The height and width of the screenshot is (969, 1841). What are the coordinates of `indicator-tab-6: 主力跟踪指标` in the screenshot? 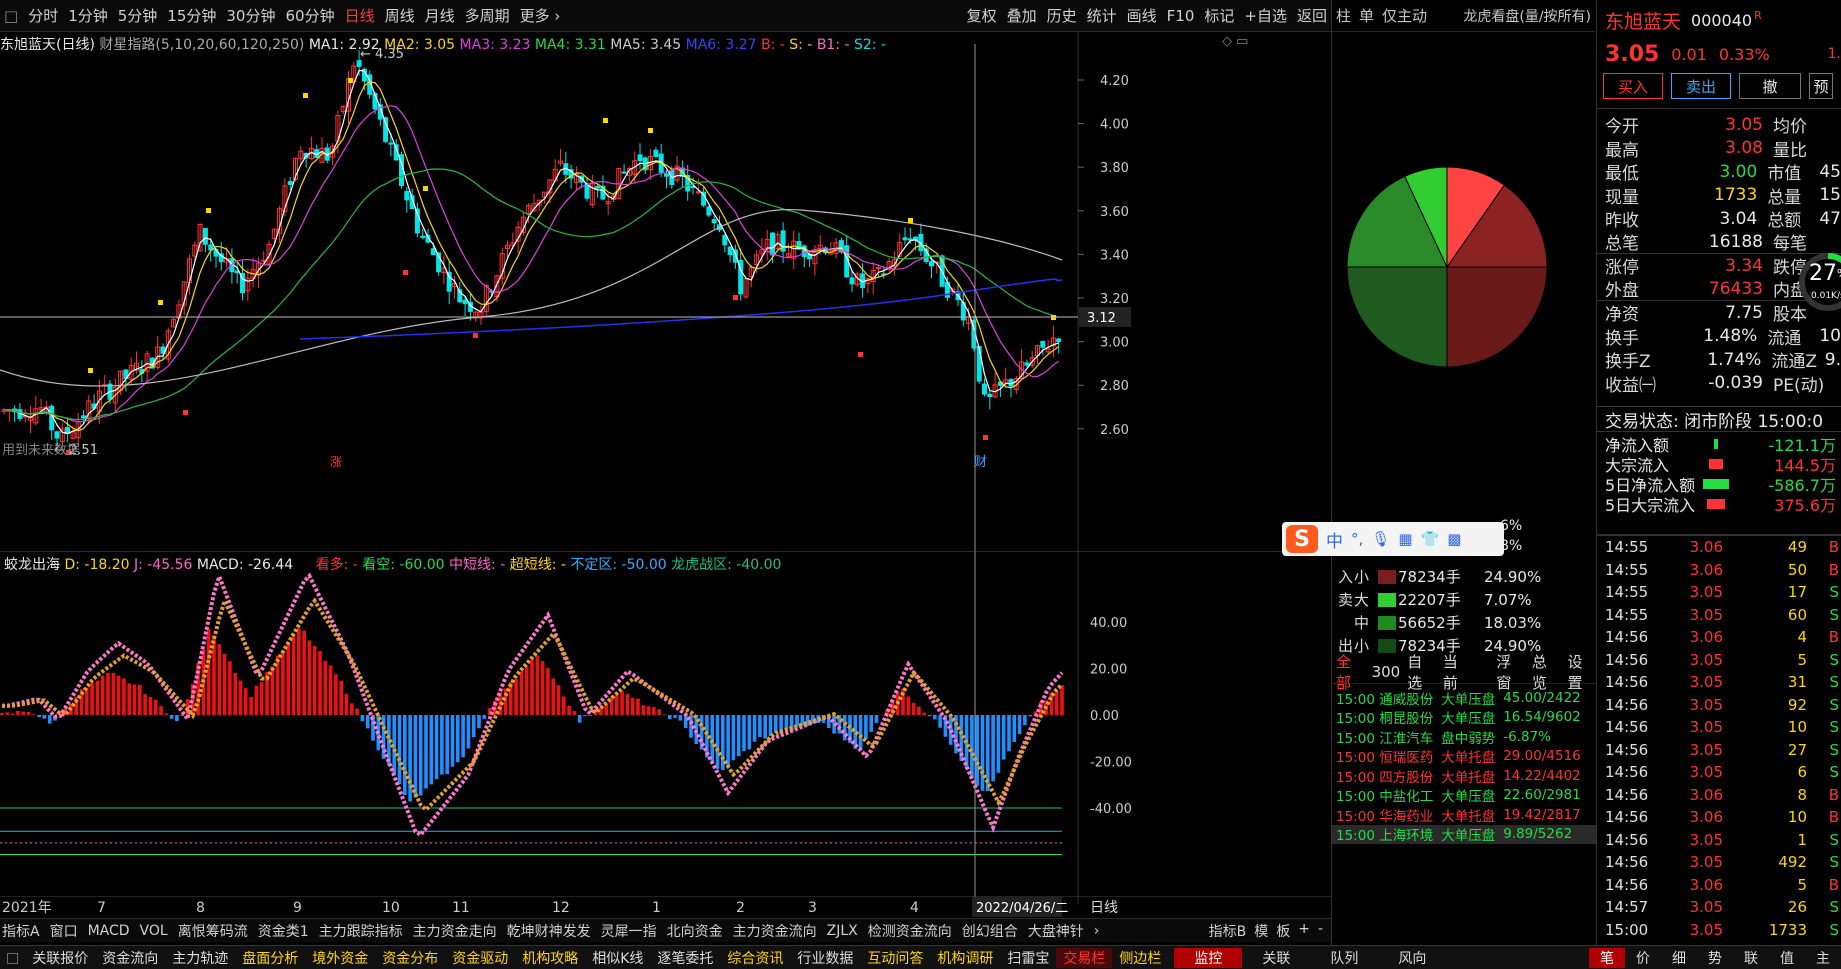 It's located at (361, 931).